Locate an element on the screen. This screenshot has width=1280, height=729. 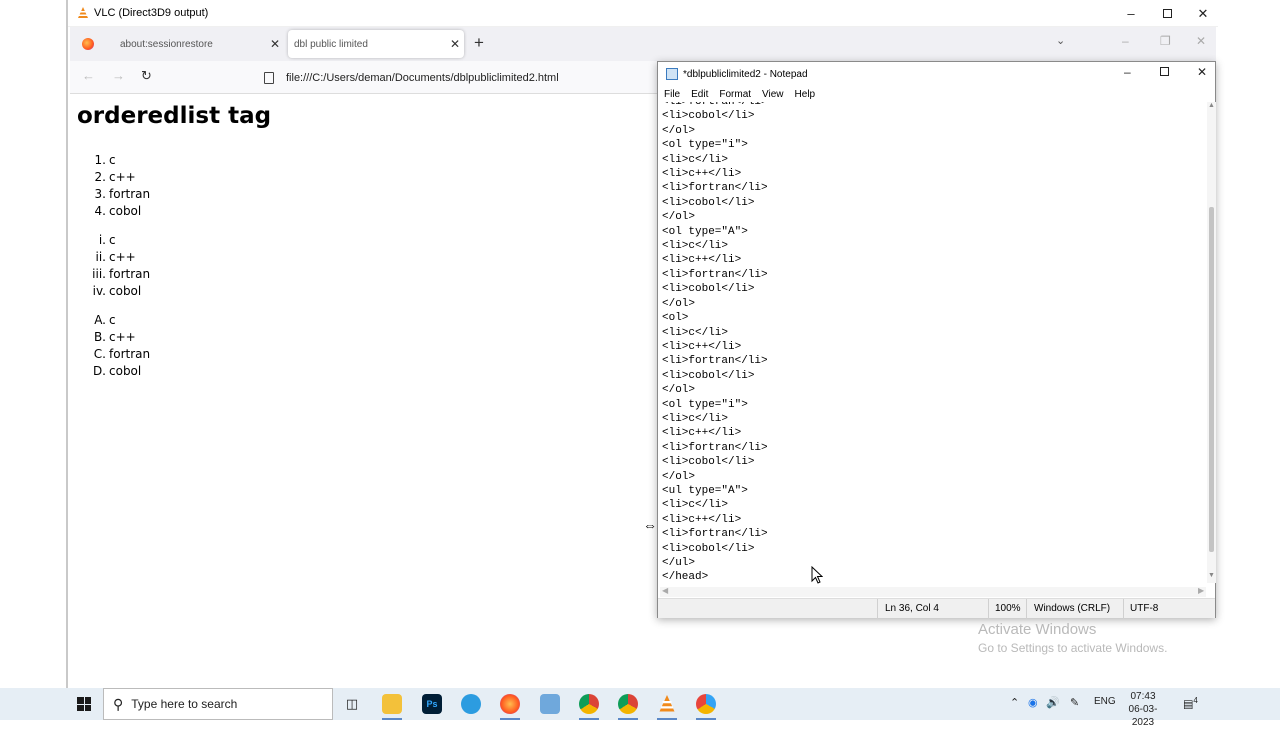
list-item: iv. cobol is located at coordinates (117, 291).